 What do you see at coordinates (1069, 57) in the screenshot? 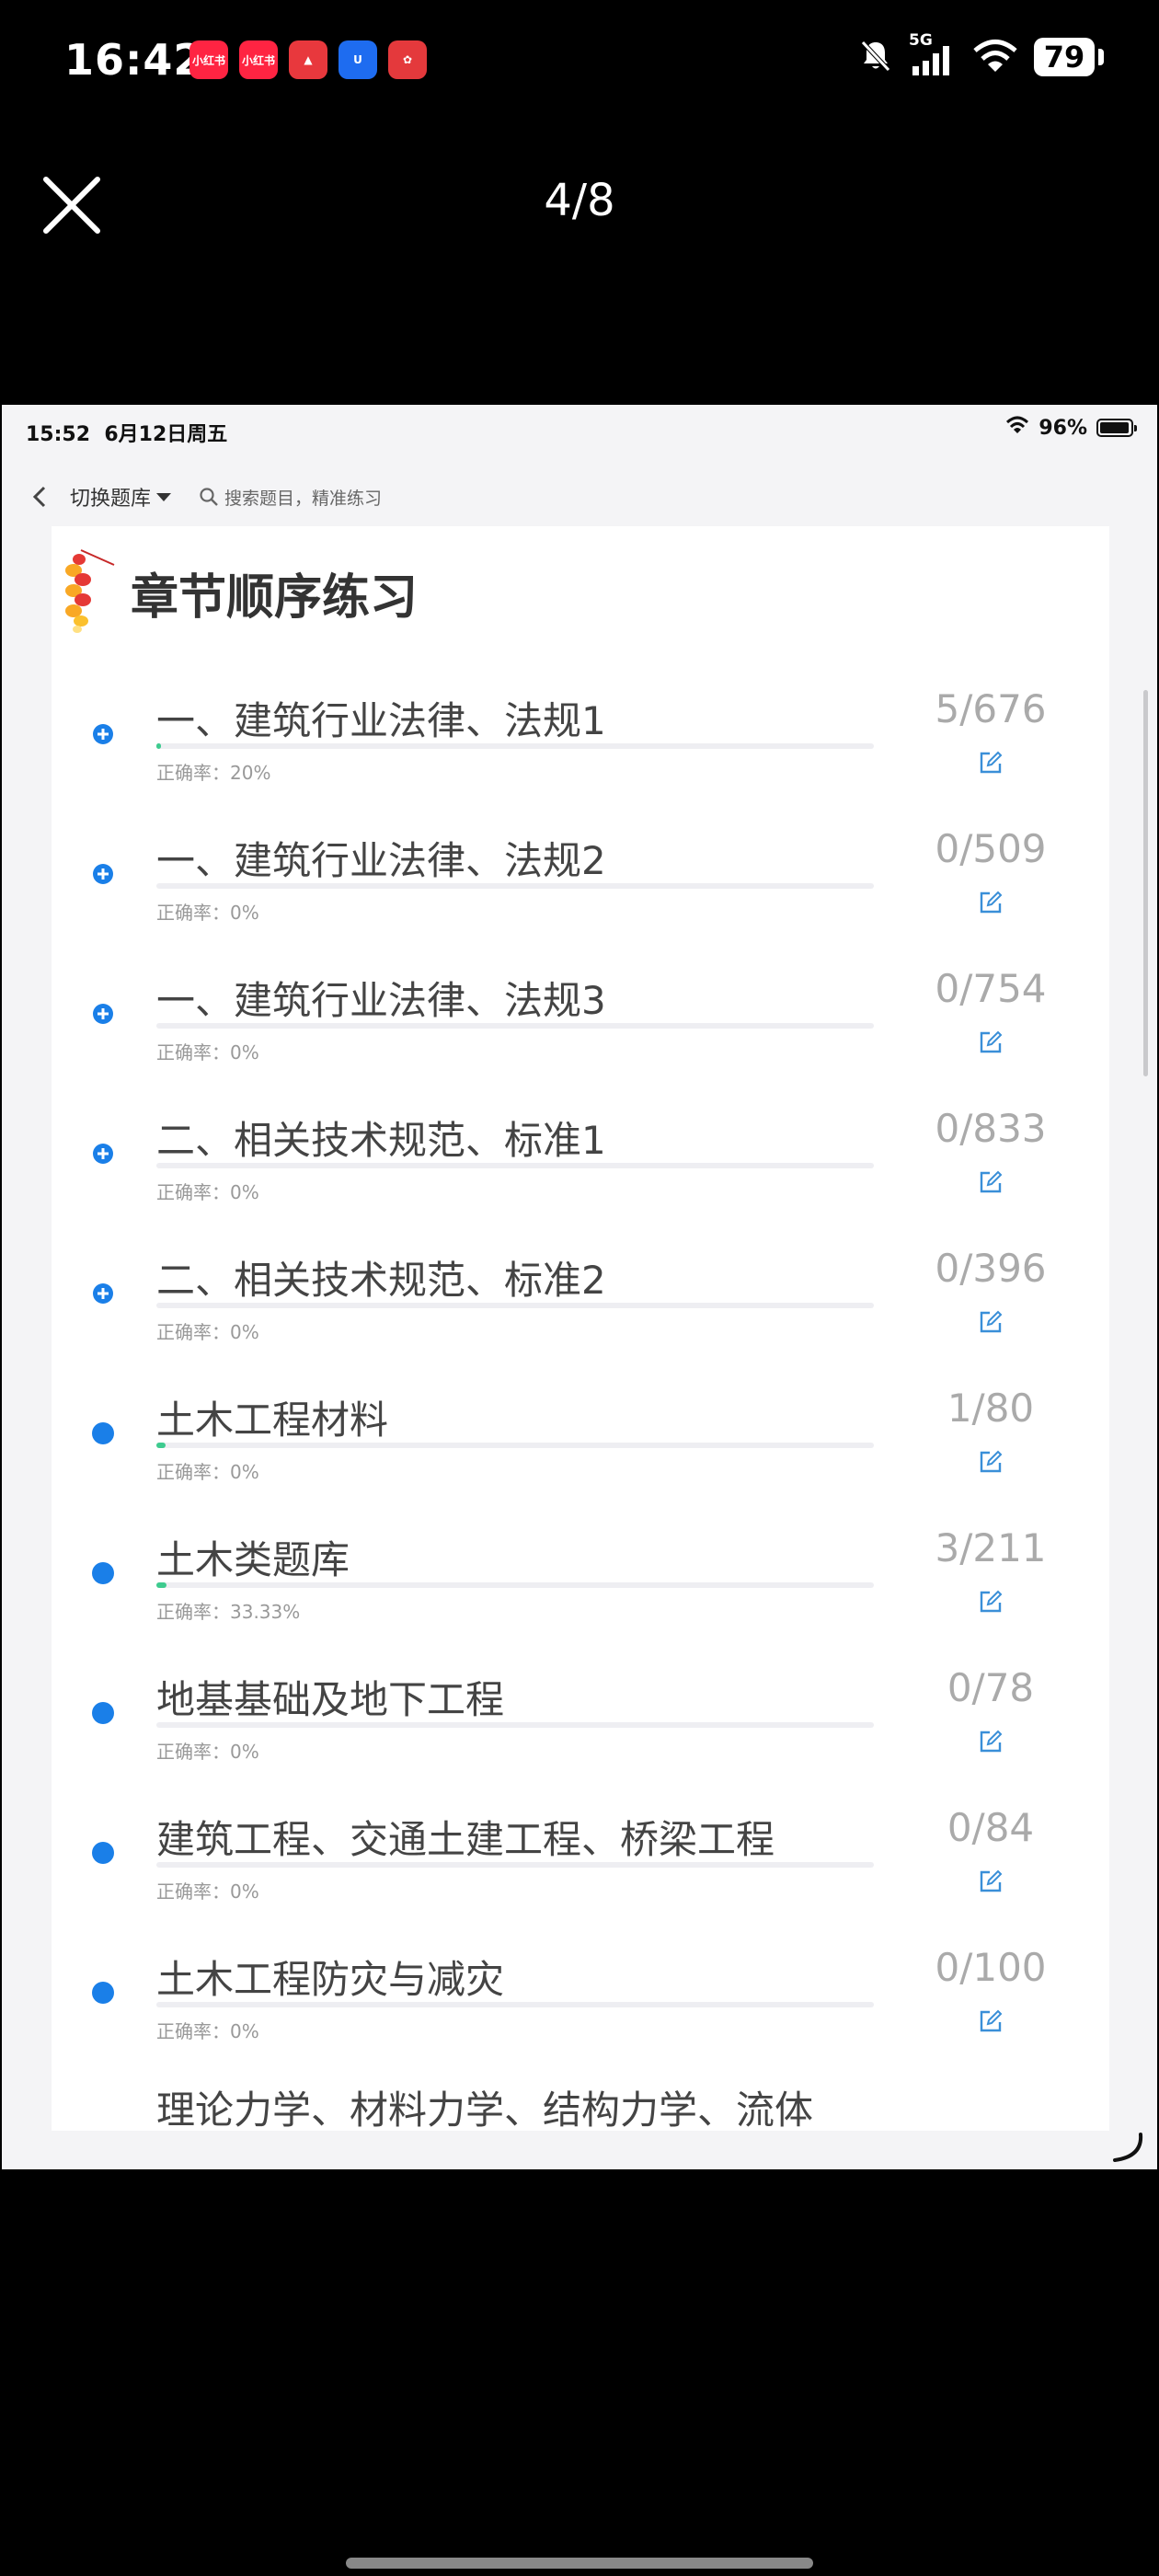
I see `battery-level: 79` at bounding box center [1069, 57].